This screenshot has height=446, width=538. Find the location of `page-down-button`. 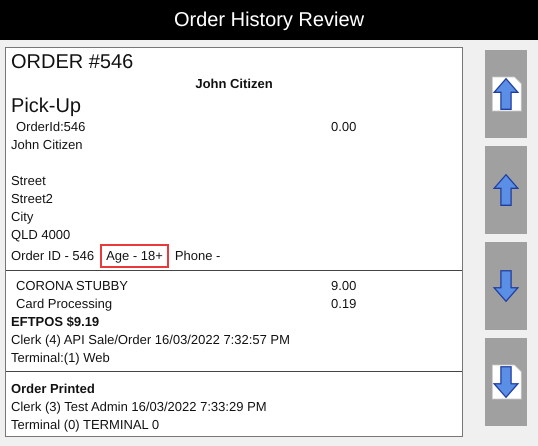

page-down-button is located at coordinates (506, 382).